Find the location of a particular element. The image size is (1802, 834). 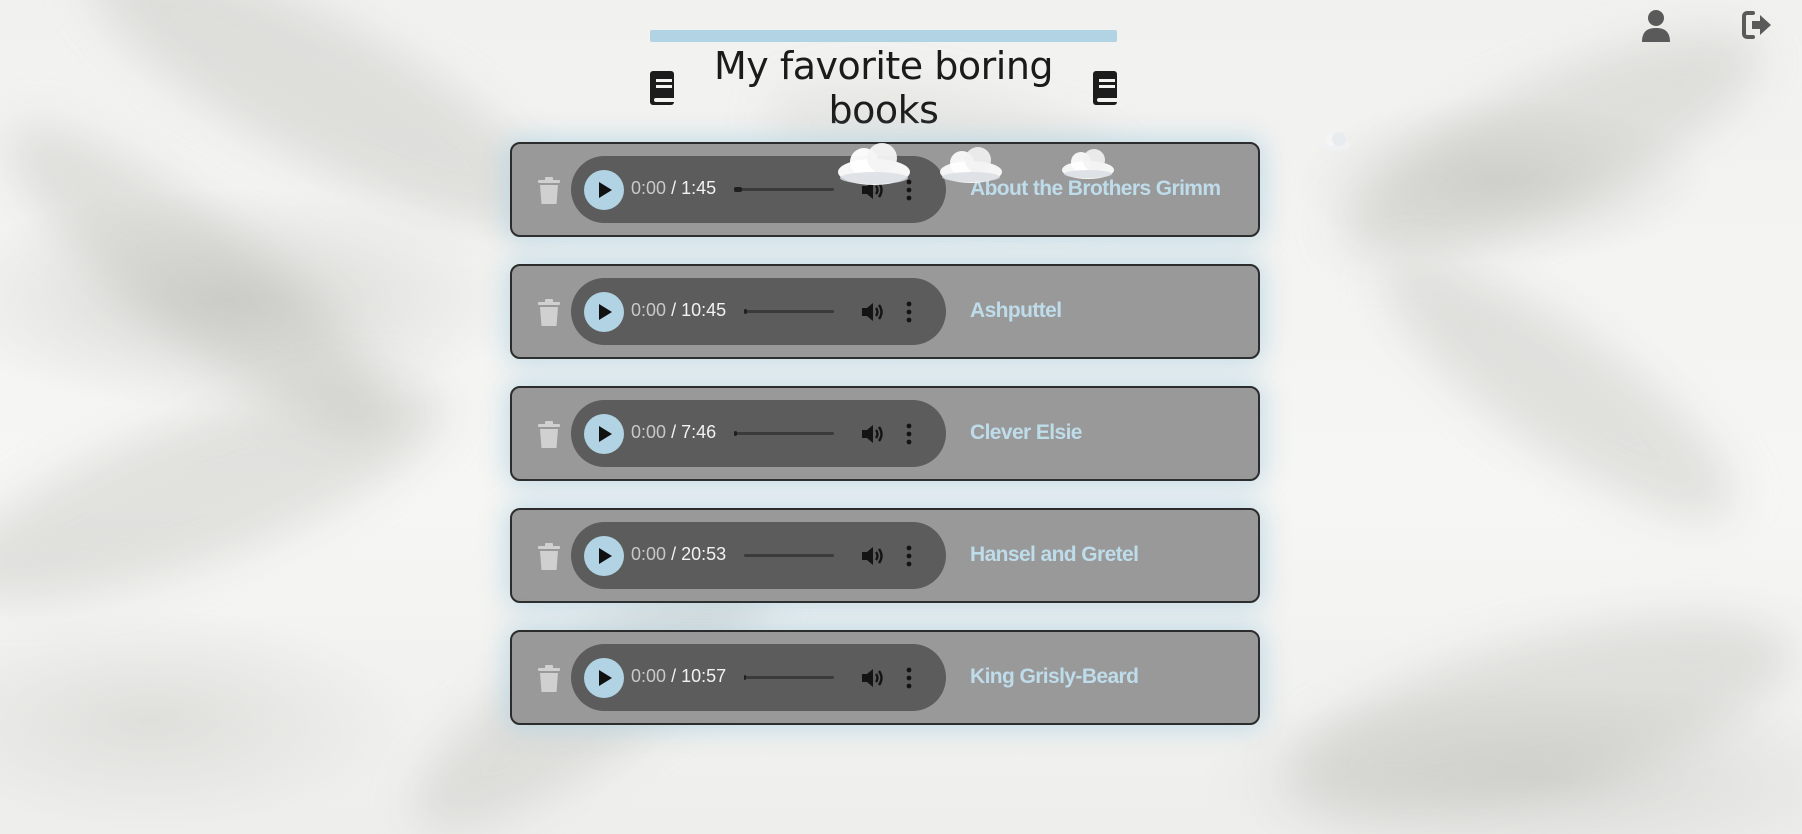

time-display: 0:00 / 20:53 is located at coordinates (678, 554).